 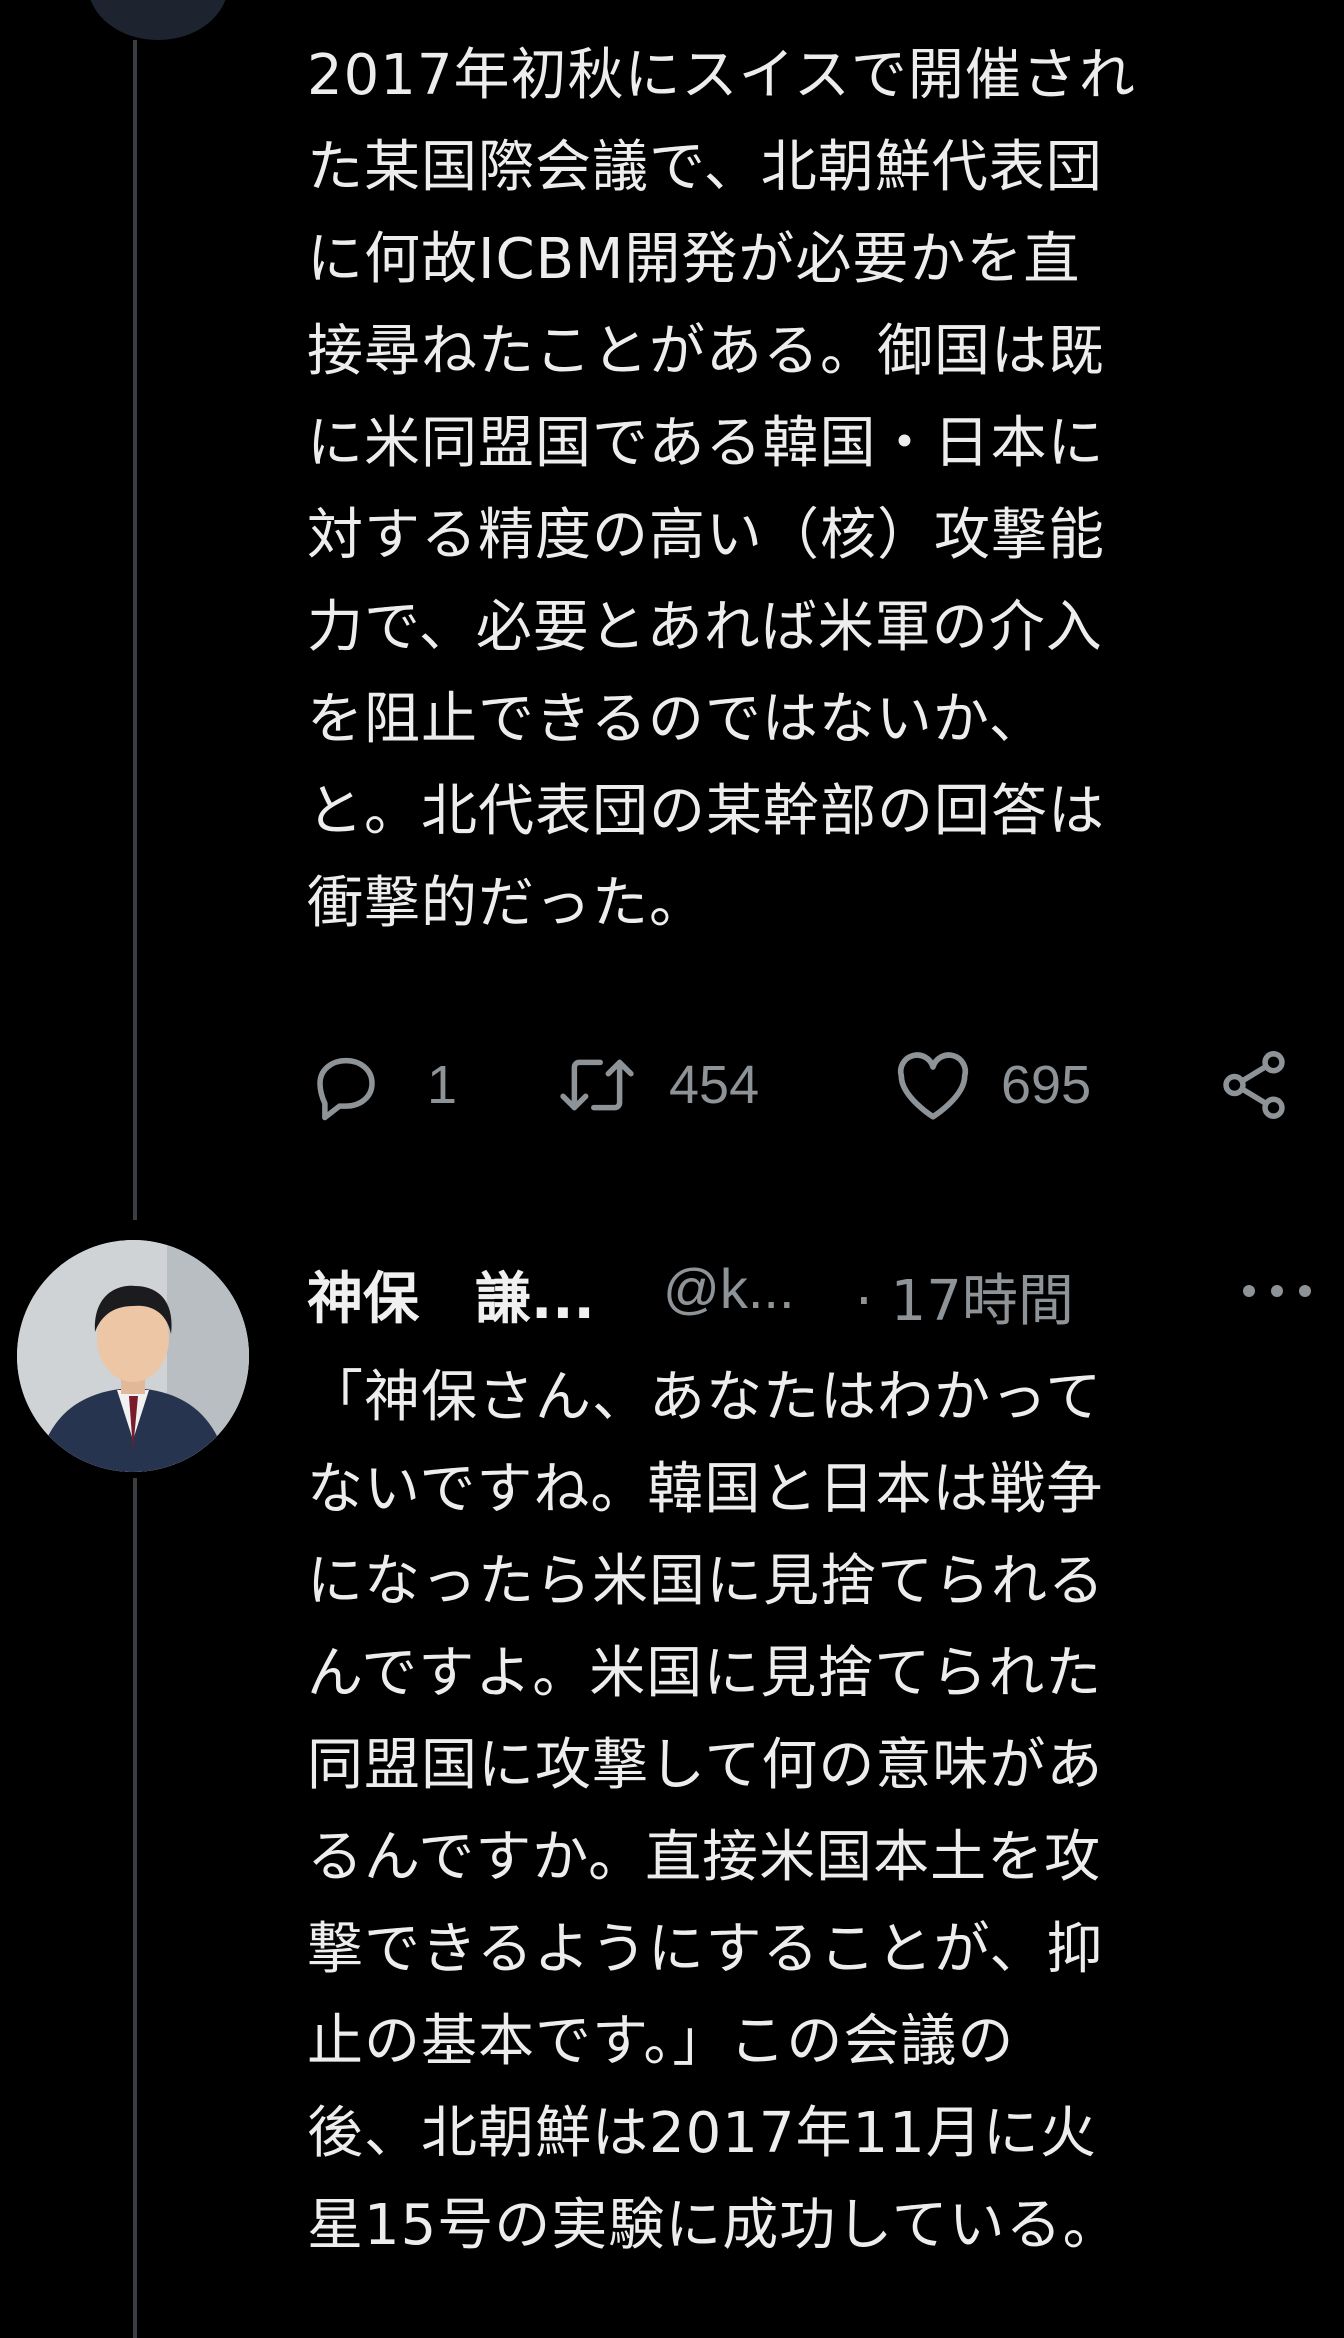 What do you see at coordinates (705, 167) in the screenshot?
I see `tweet-1-line: た某国際会議で、北朝鮮代表団` at bounding box center [705, 167].